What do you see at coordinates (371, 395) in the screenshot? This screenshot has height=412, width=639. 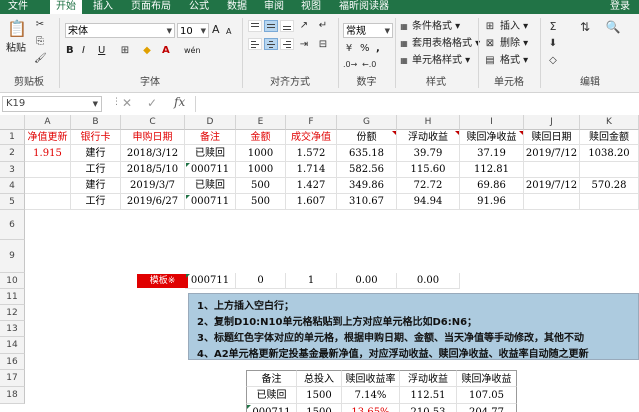 I see `summary-cell: 7.14%` at bounding box center [371, 395].